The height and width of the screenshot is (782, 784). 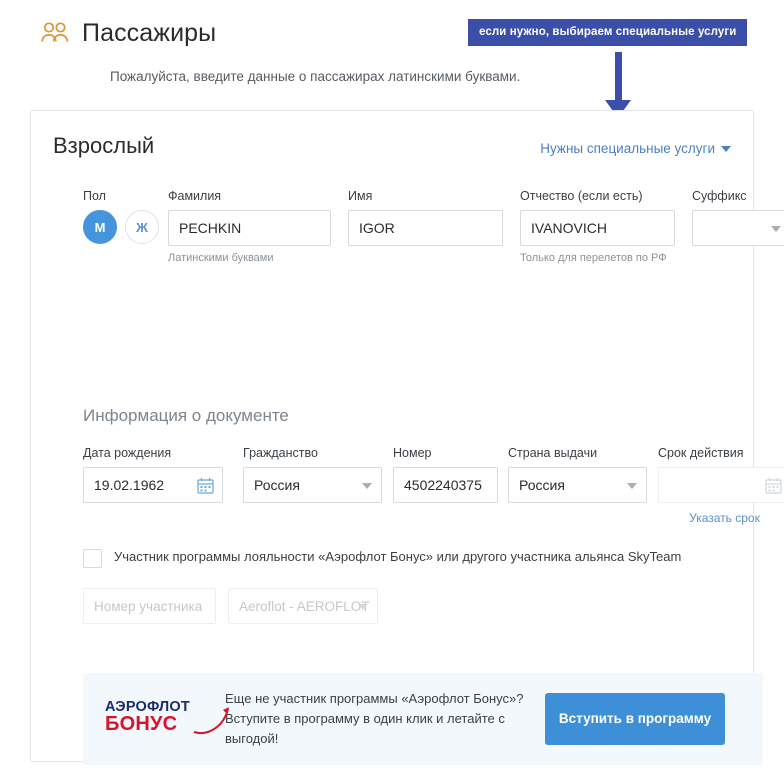 What do you see at coordinates (312, 485) in the screenshot?
I see `citizenship-select: Россия` at bounding box center [312, 485].